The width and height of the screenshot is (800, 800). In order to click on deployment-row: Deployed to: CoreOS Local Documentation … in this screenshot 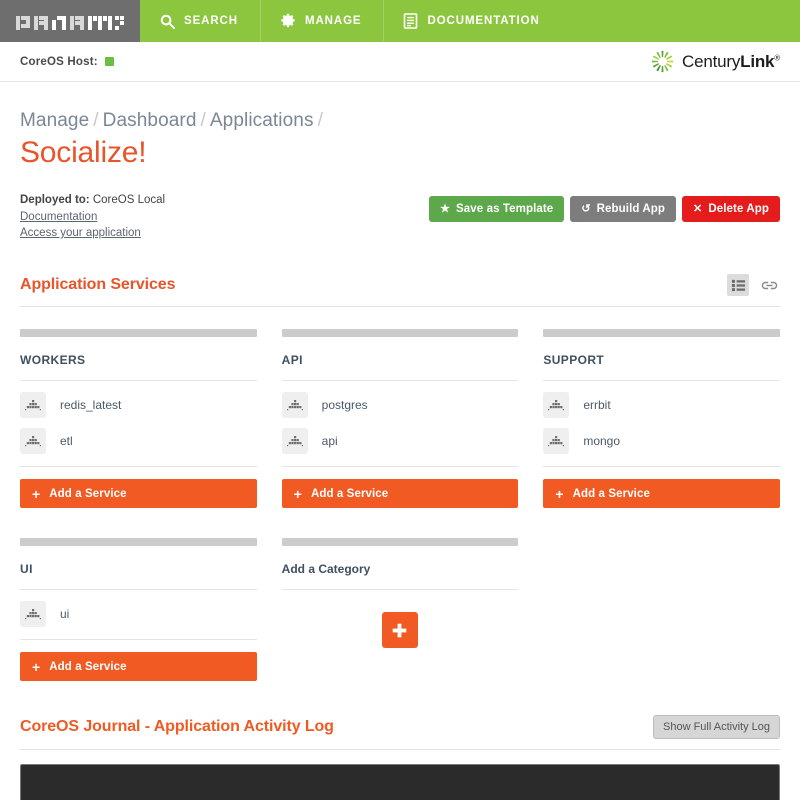, I will do `click(400, 217)`.